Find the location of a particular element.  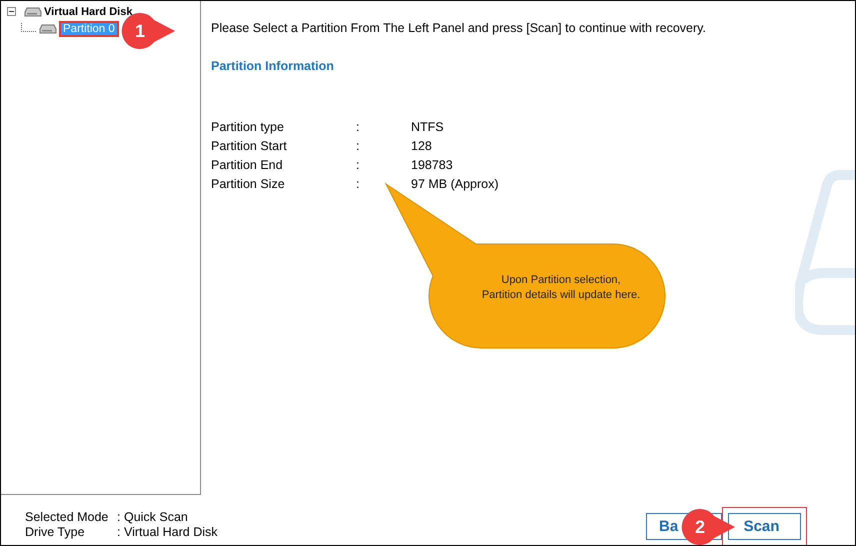

step-tooltip: 2 is located at coordinates (709, 526).